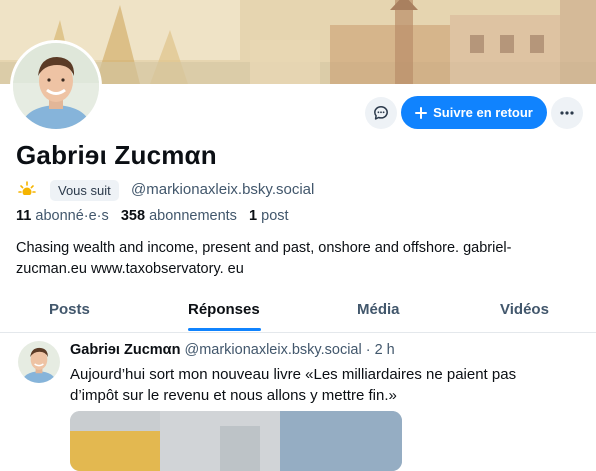 The height and width of the screenshot is (471, 596). I want to click on post-author-avatar, so click(39, 362).